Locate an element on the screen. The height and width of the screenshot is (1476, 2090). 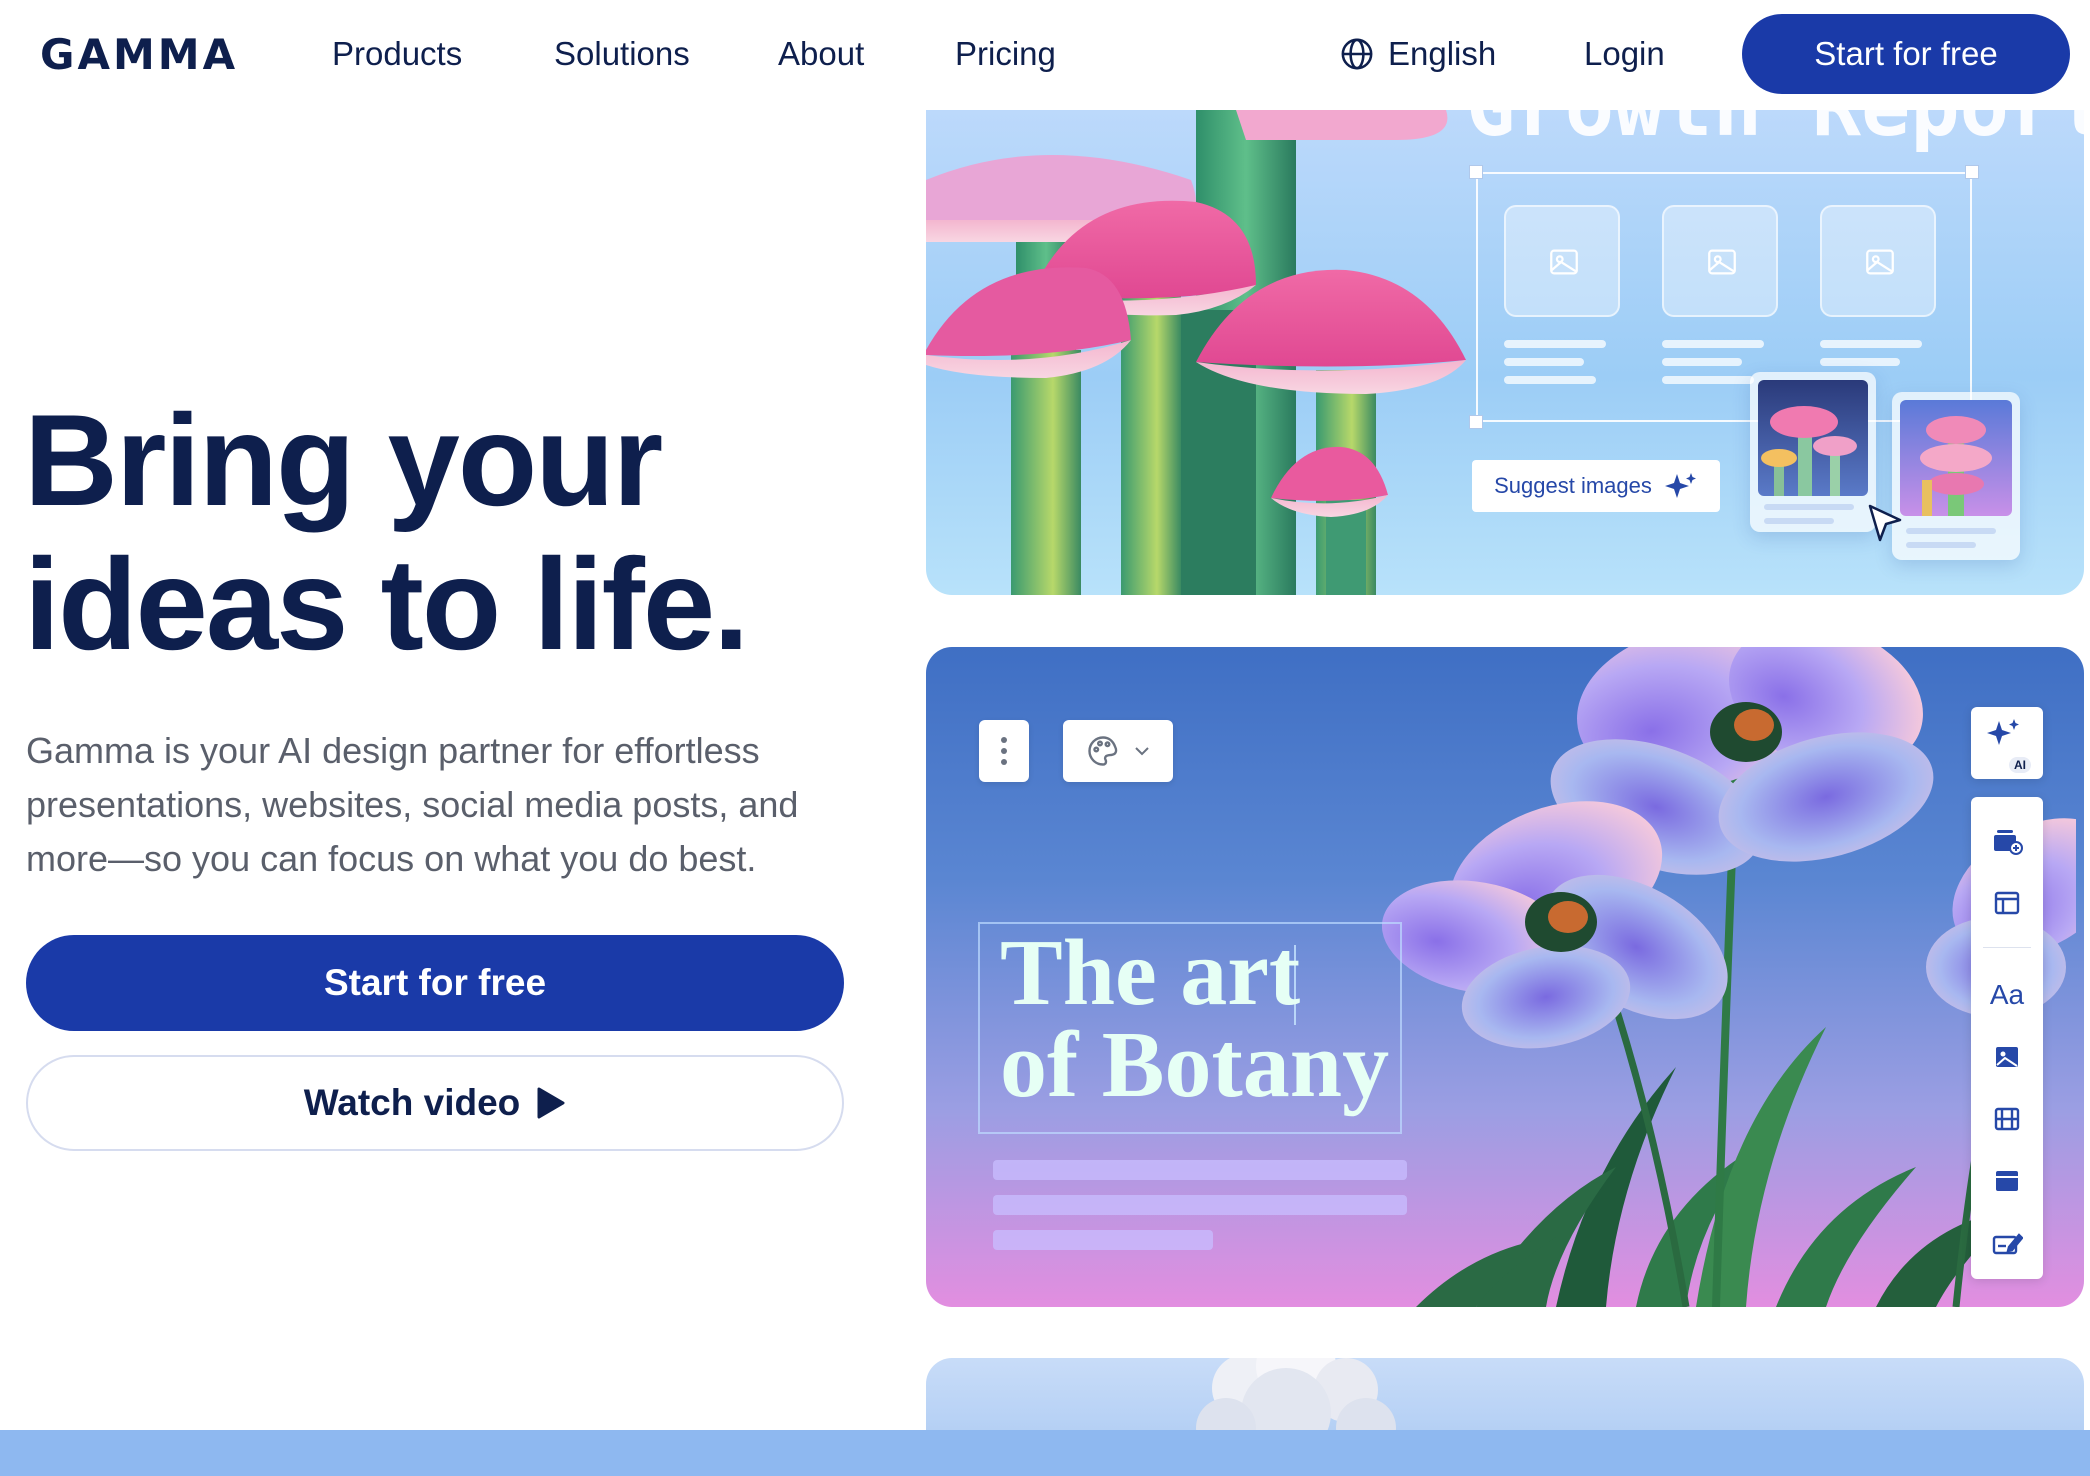
ai-assistant-button: AI is located at coordinates (2007, 743).